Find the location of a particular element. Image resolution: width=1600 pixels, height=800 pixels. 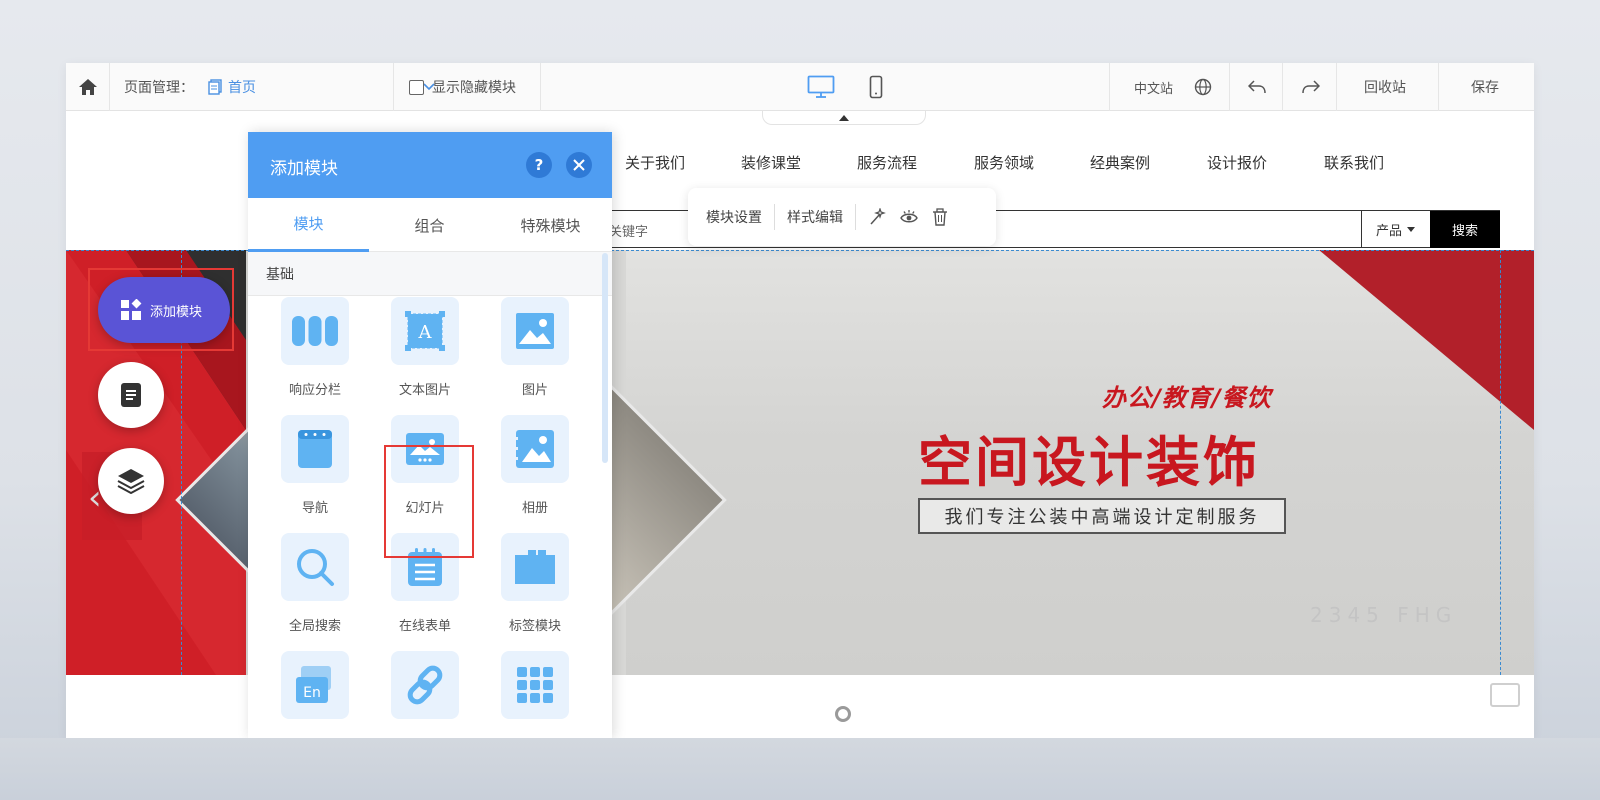

text-image-icon: A is located at coordinates (425, 331).